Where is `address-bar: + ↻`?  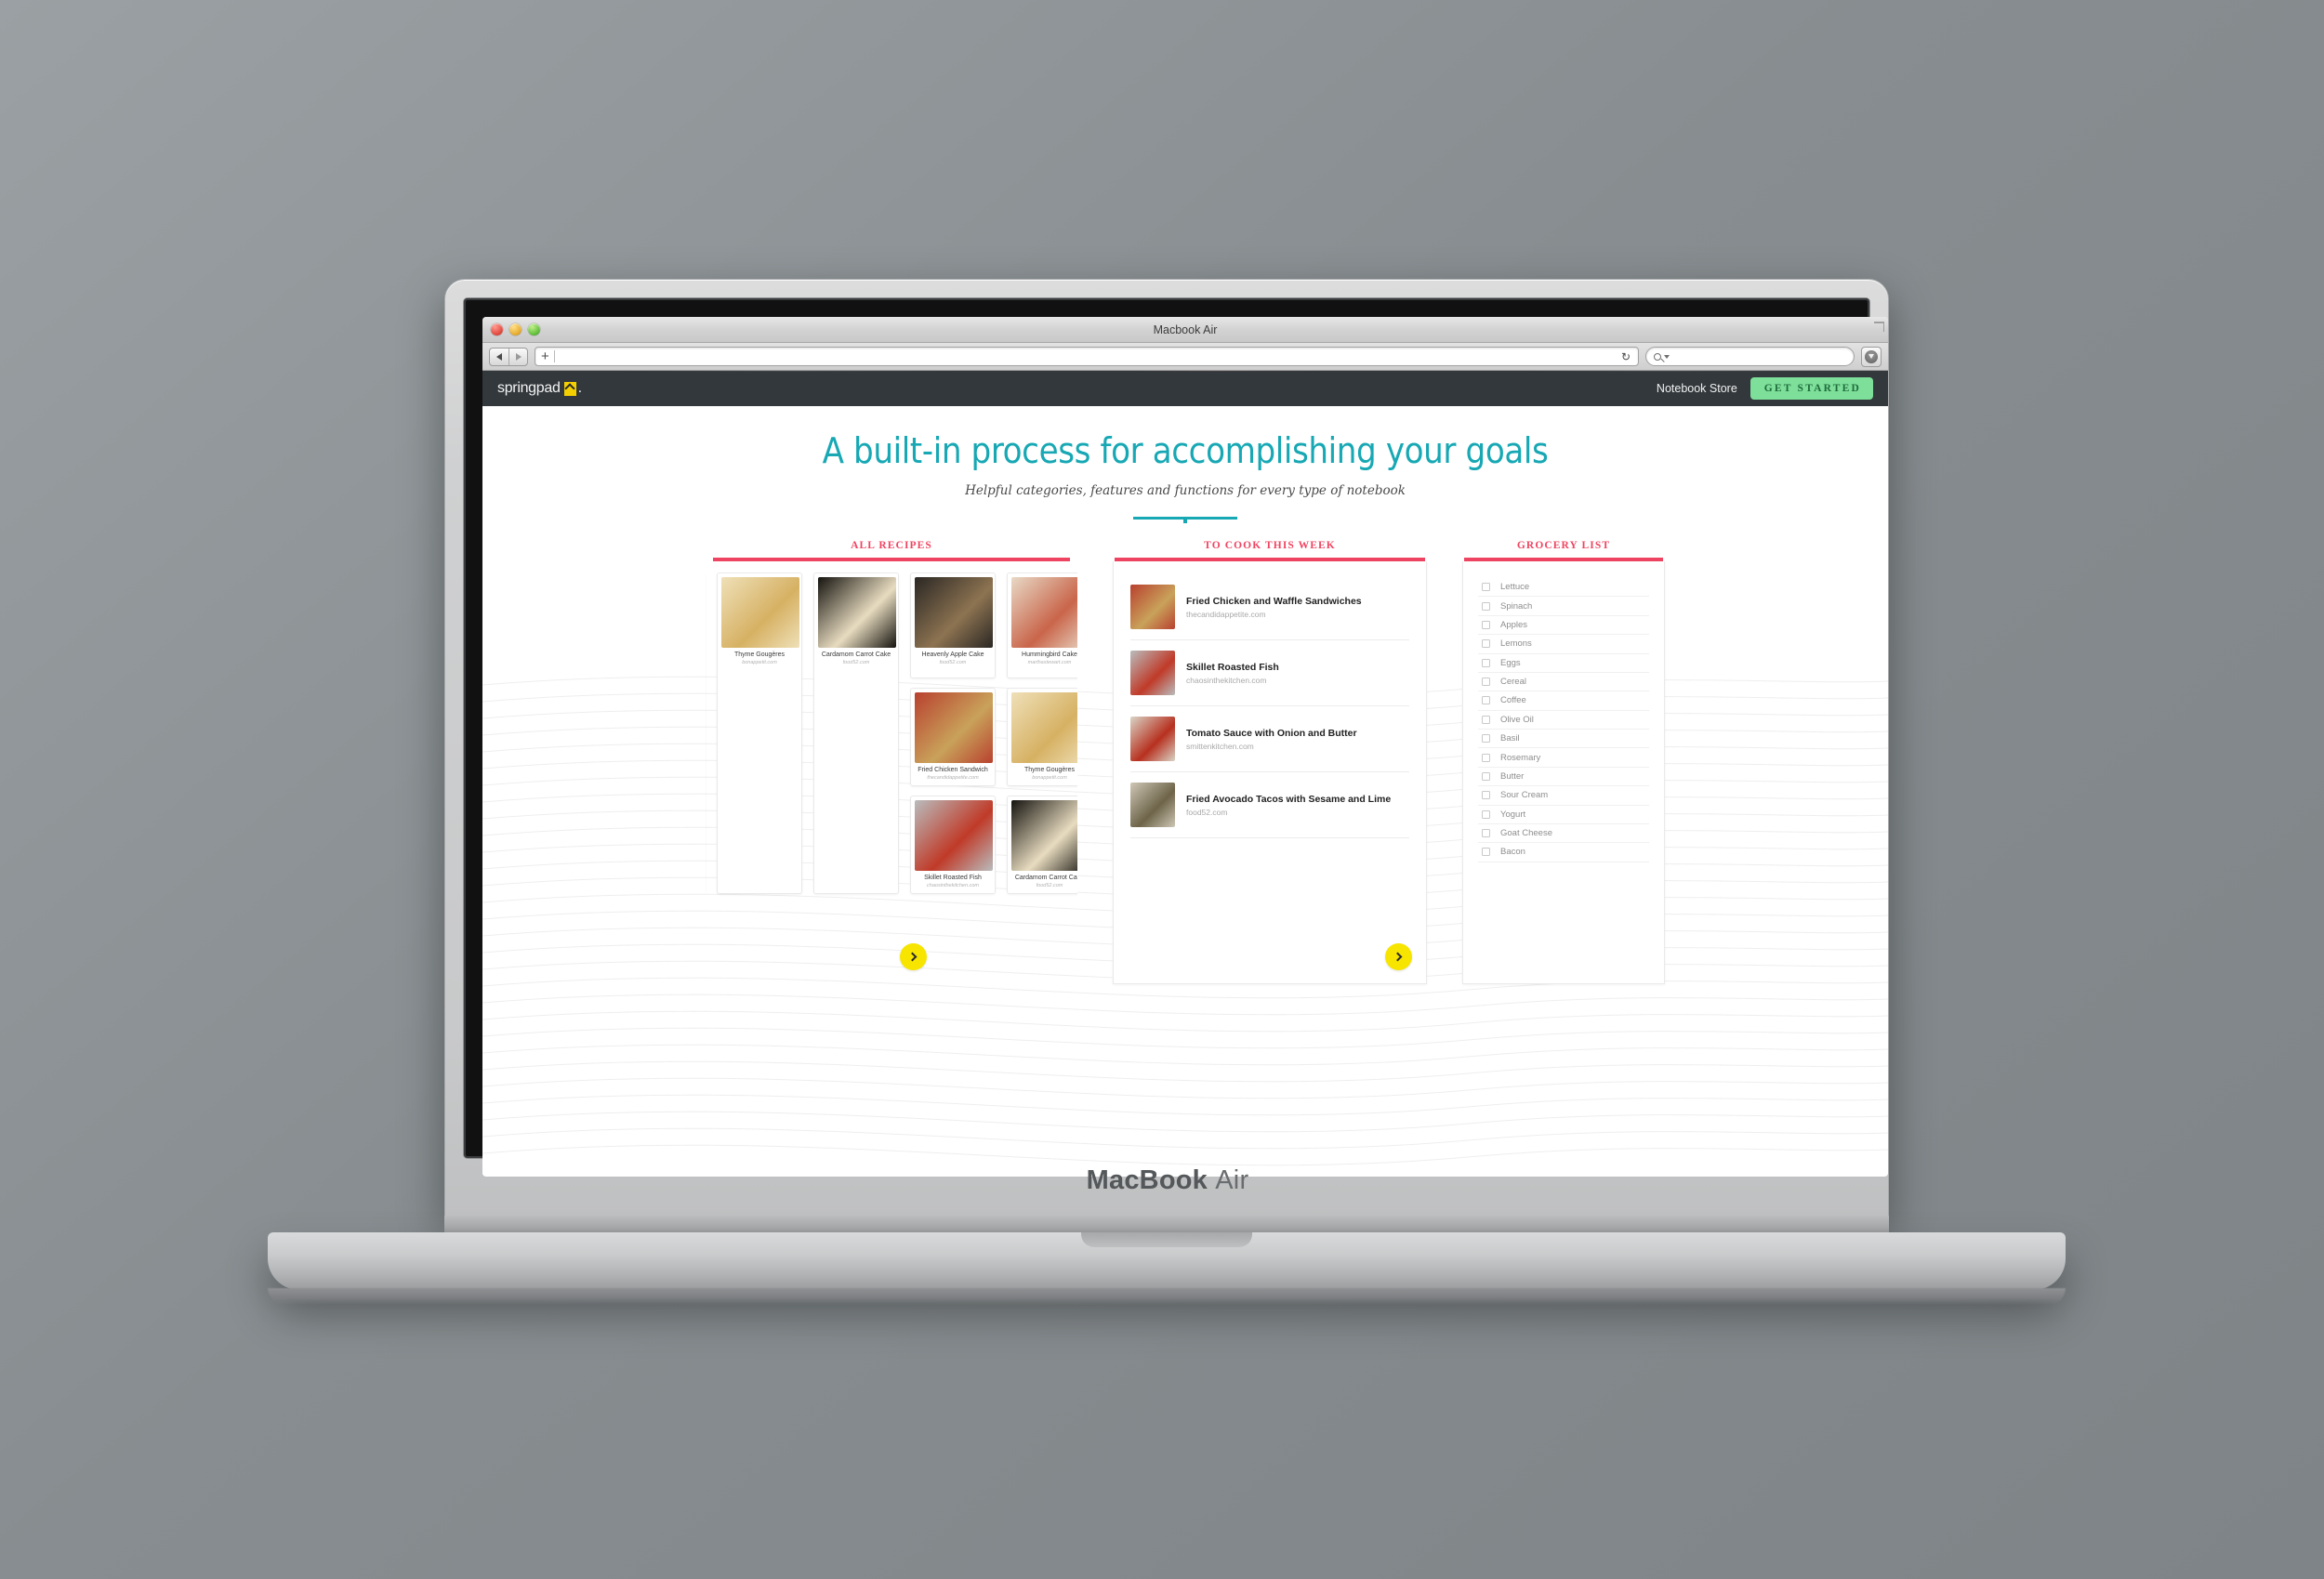 address-bar: + ↻ is located at coordinates (1087, 356).